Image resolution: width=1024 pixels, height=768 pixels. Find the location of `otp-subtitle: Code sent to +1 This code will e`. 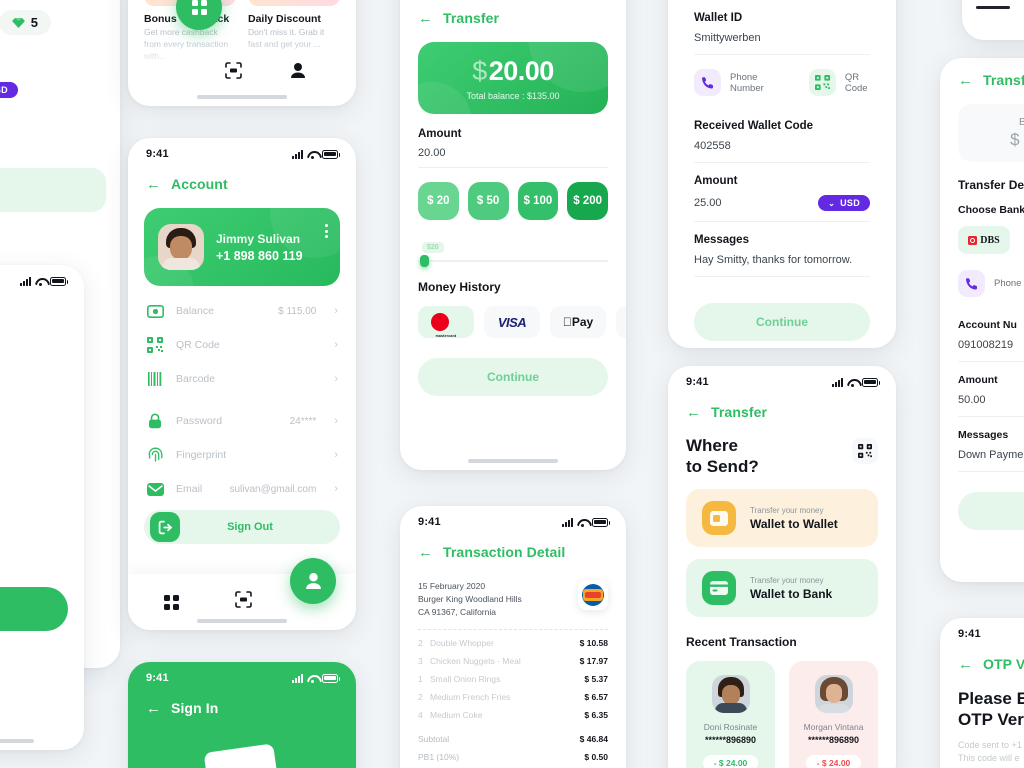

otp-subtitle: Code sent to +1 This code will e is located at coordinates (982, 749).